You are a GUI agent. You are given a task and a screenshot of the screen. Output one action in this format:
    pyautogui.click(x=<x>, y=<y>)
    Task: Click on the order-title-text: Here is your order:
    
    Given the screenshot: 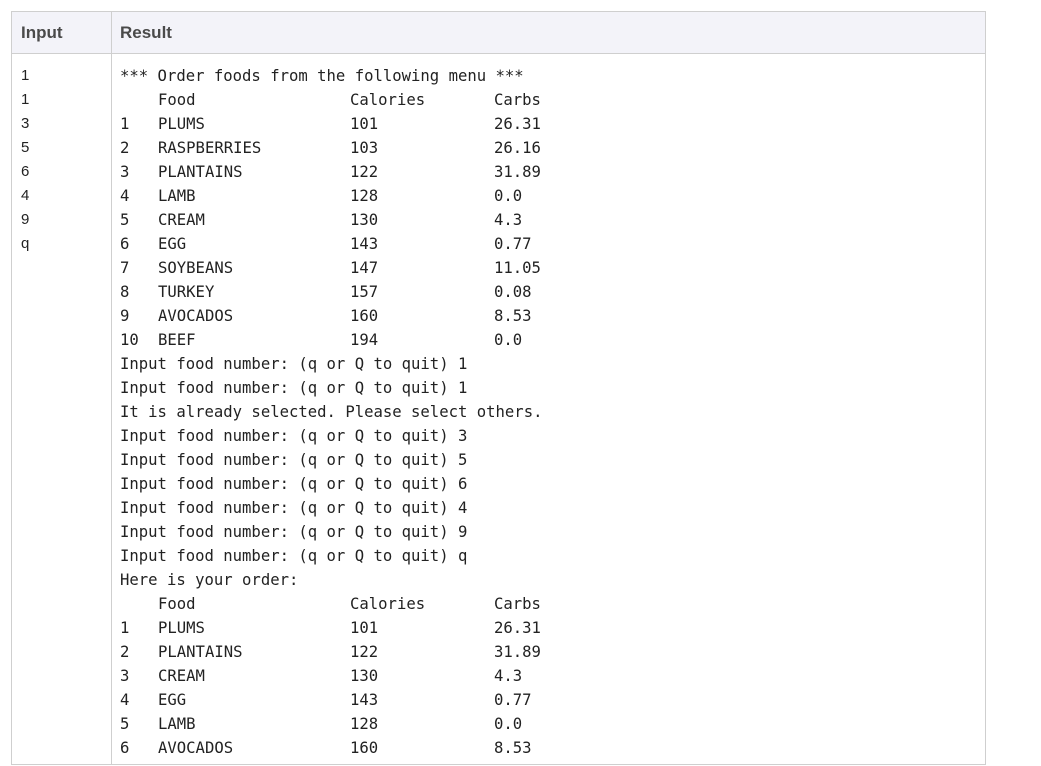 What is the action you would take?
    pyautogui.click(x=209, y=580)
    